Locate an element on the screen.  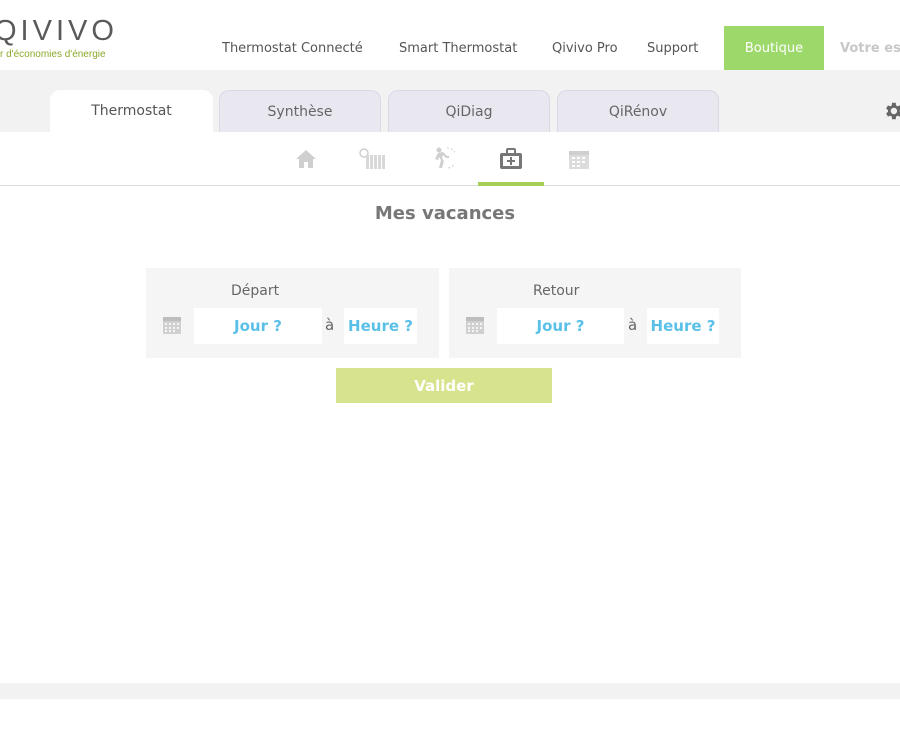
gear-icon is located at coordinates (891, 111).